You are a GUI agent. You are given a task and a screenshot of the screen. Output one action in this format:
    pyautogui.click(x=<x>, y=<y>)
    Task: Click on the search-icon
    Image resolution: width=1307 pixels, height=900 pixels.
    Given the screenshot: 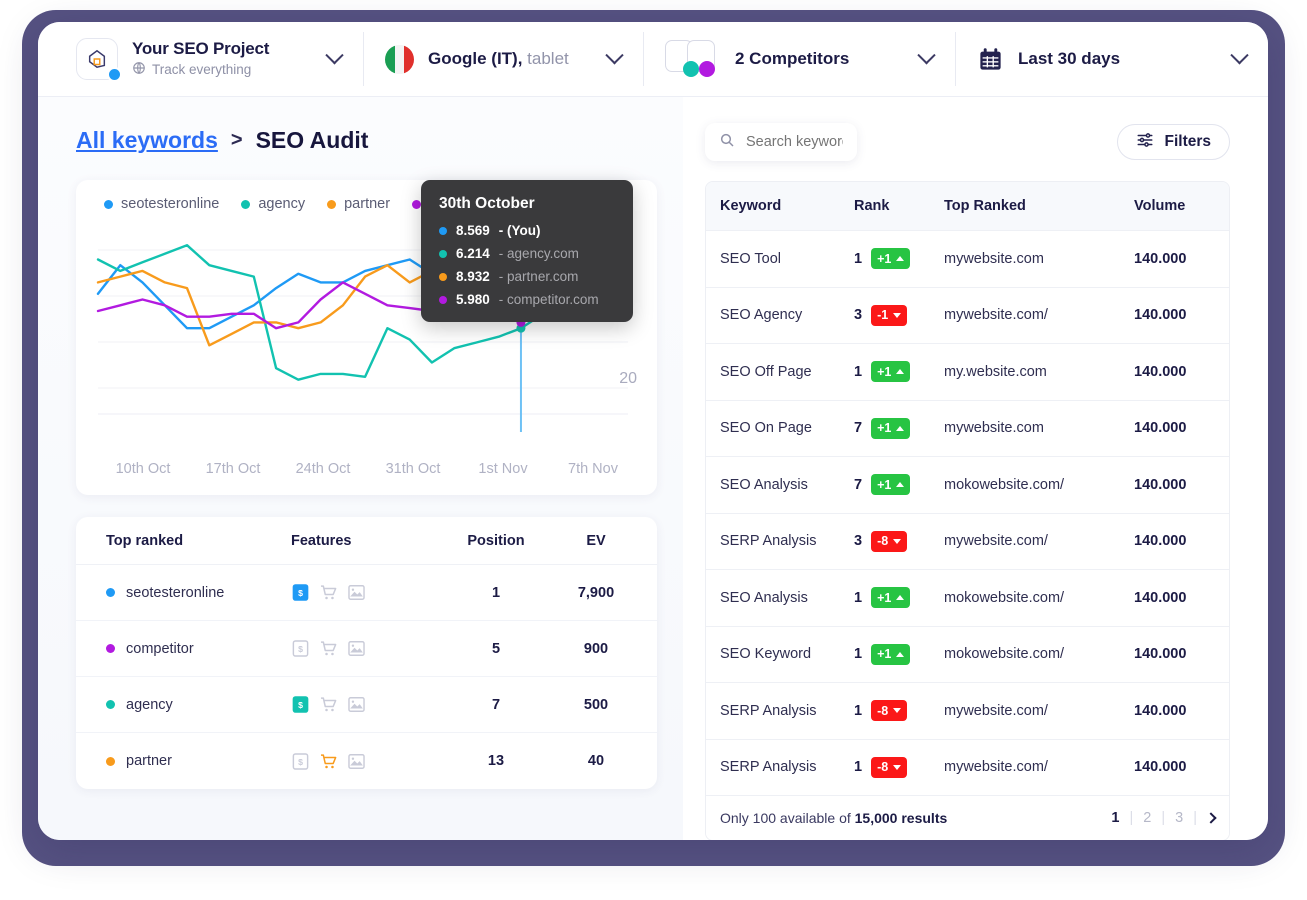 What is the action you would take?
    pyautogui.click(x=727, y=142)
    